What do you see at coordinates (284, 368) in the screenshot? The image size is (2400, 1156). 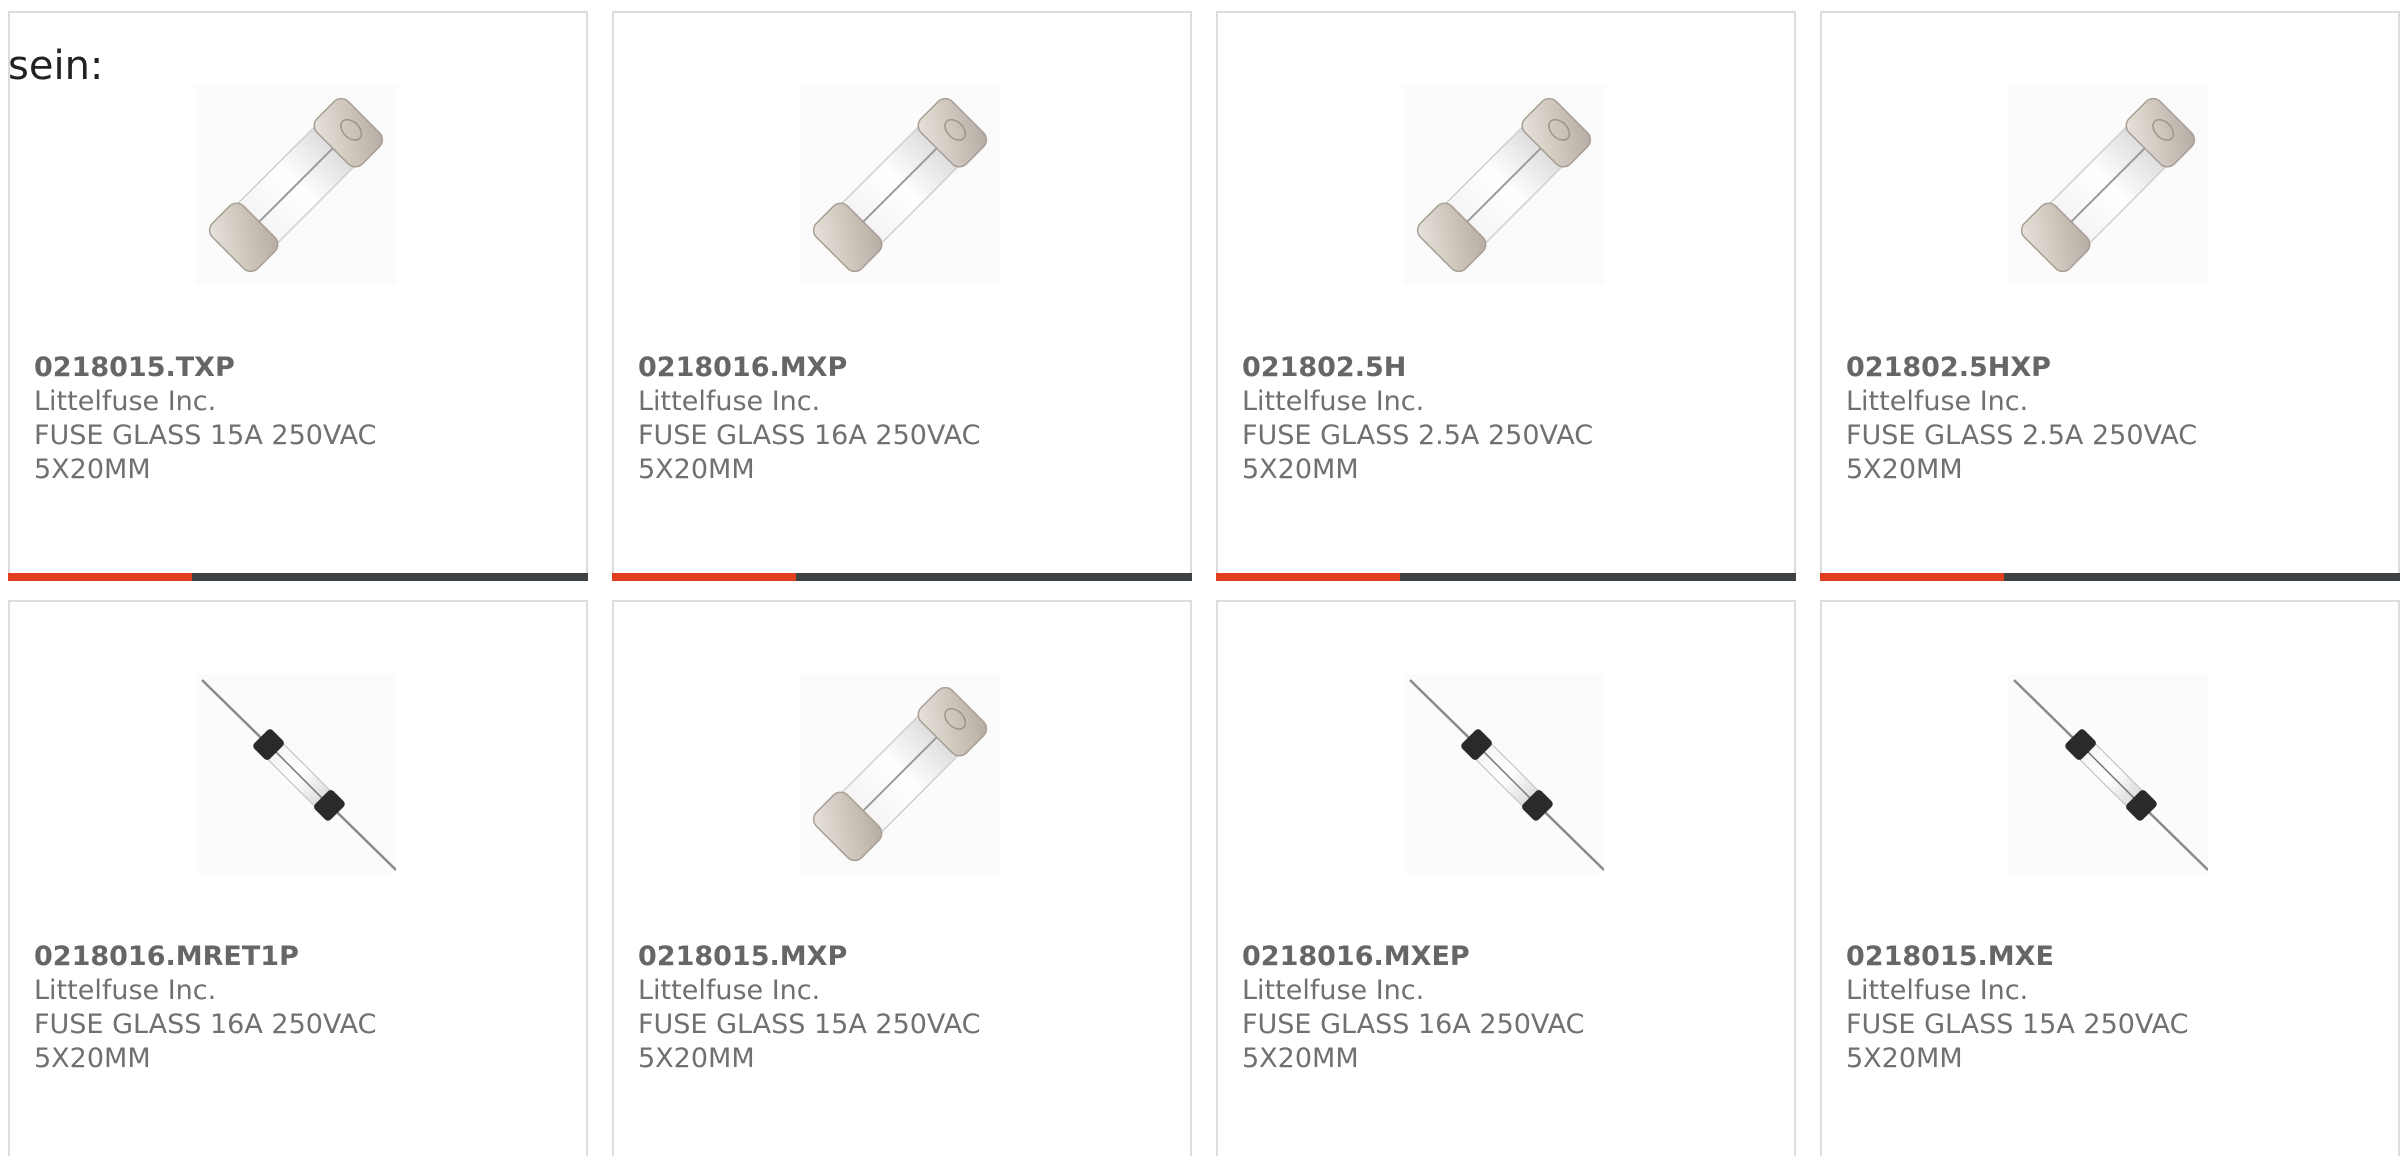 I see `part-number: 0218015.TXP` at bounding box center [284, 368].